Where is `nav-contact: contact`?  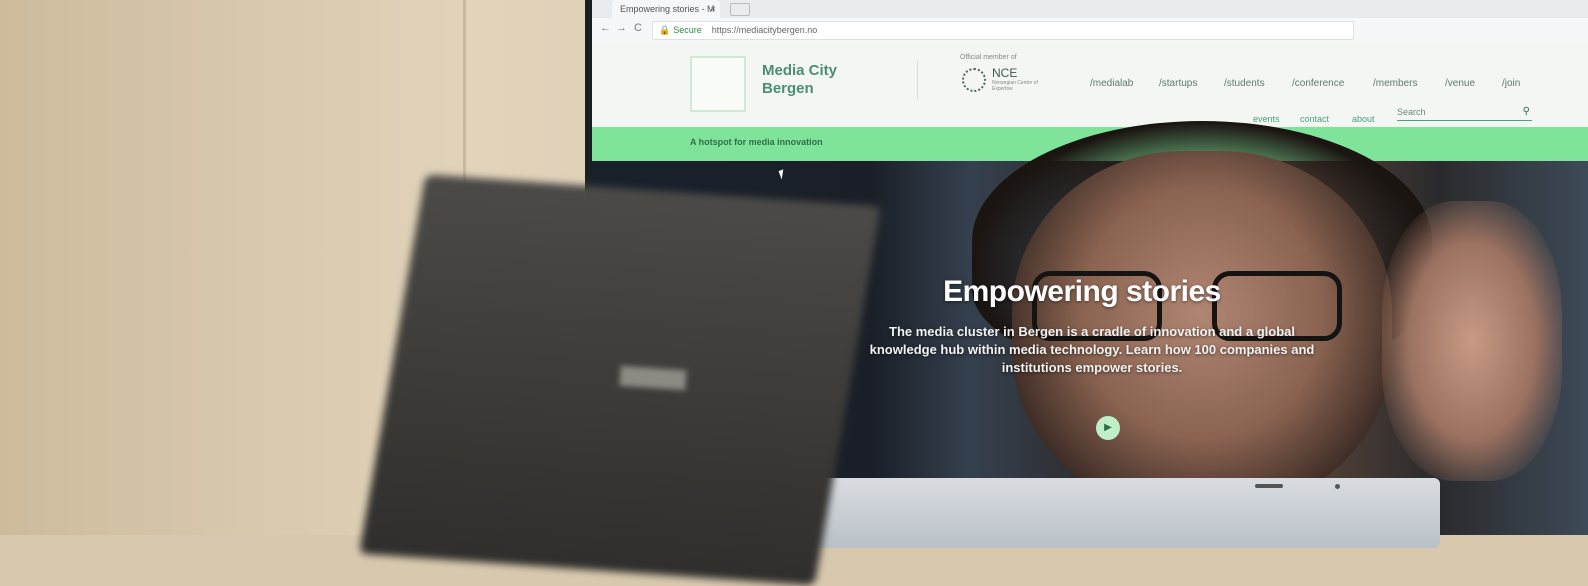 nav-contact: contact is located at coordinates (1314, 119).